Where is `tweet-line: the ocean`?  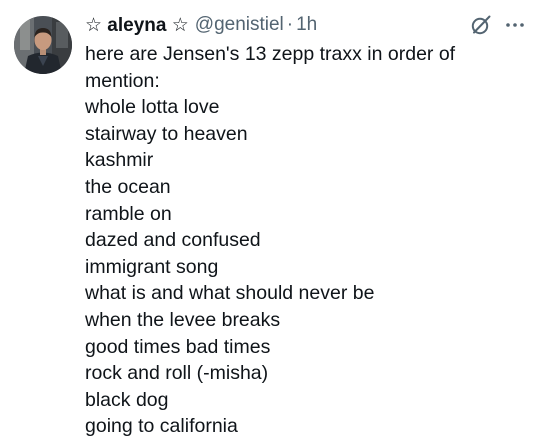 tweet-line: the ocean is located at coordinates (128, 186).